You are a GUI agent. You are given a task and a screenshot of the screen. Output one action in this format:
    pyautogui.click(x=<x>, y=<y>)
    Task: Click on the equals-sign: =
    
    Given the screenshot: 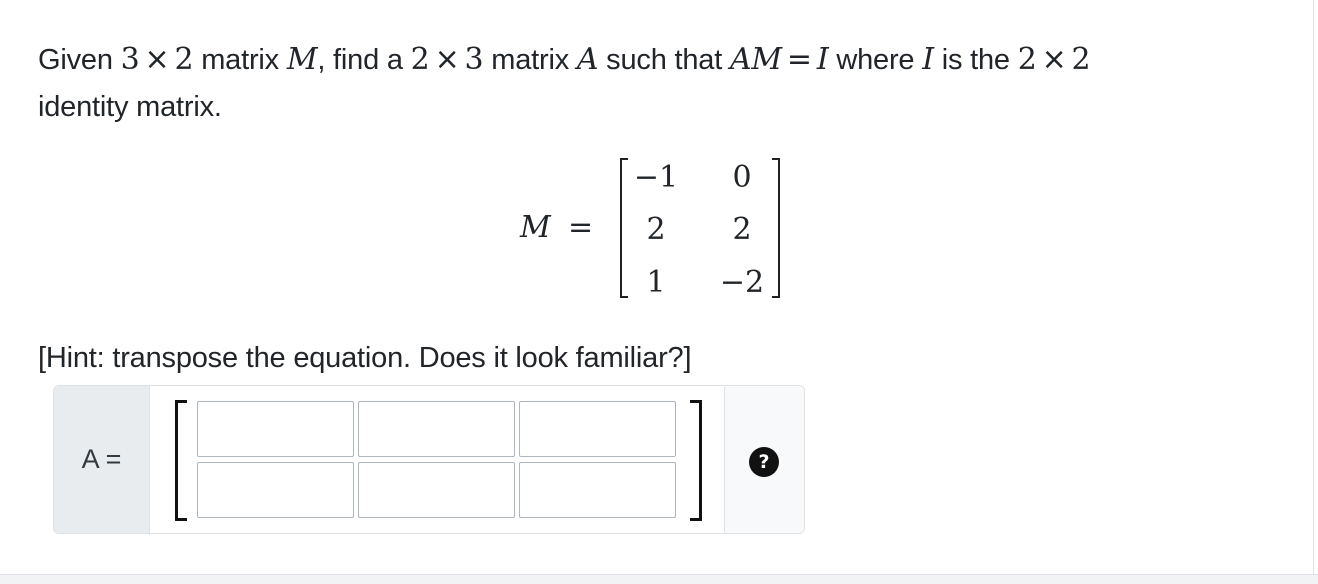 What is the action you would take?
    pyautogui.click(x=581, y=227)
    